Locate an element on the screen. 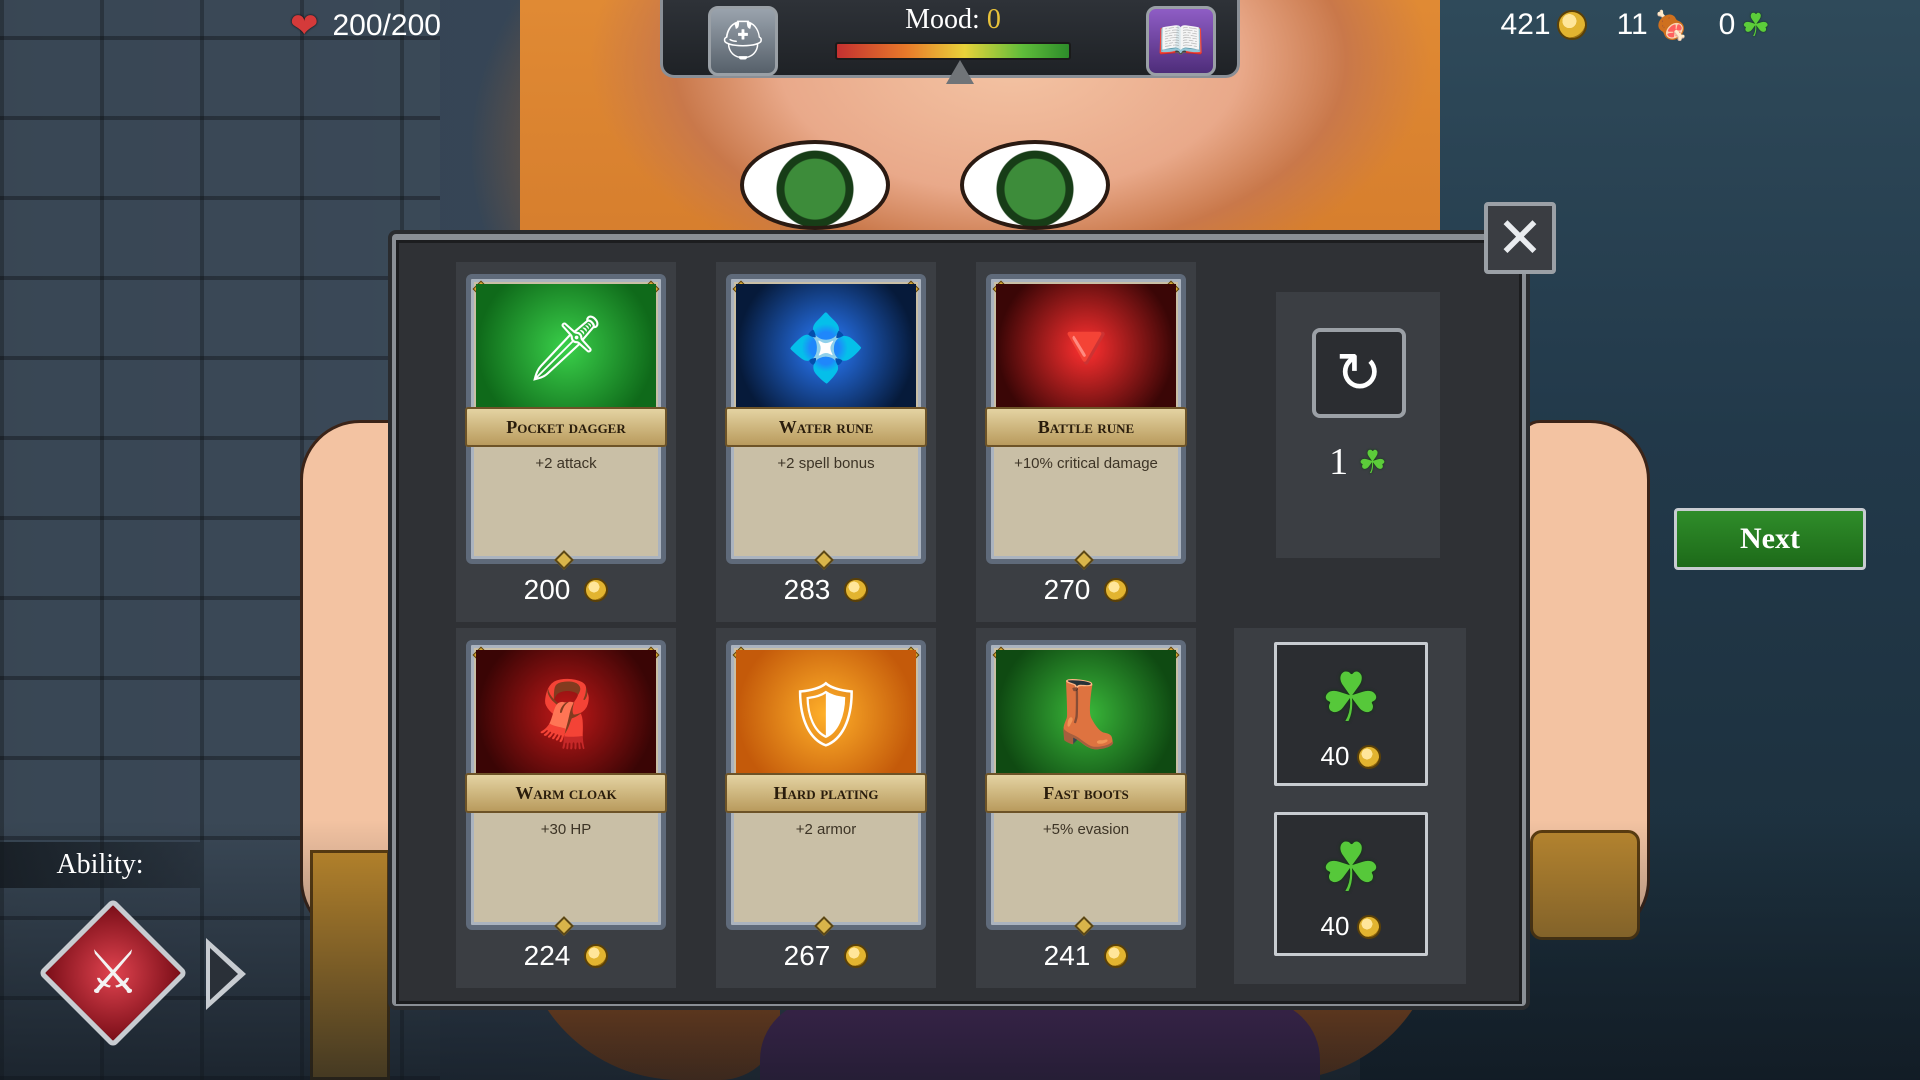 This screenshot has width=1920, height=1080. item-card: 💠 Water rune +2 spell bonus is located at coordinates (826, 422).